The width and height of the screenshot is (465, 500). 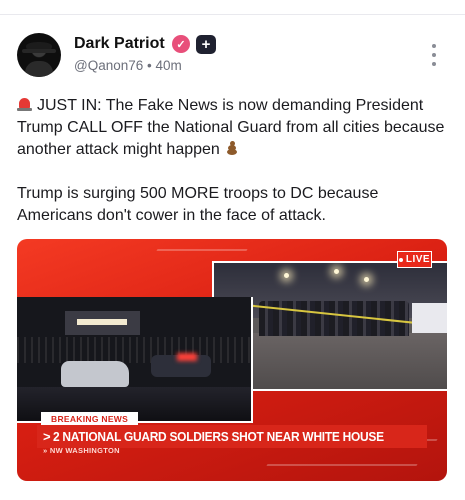 I want to click on author-meta: @Qanon76 • 40m, so click(x=128, y=65).